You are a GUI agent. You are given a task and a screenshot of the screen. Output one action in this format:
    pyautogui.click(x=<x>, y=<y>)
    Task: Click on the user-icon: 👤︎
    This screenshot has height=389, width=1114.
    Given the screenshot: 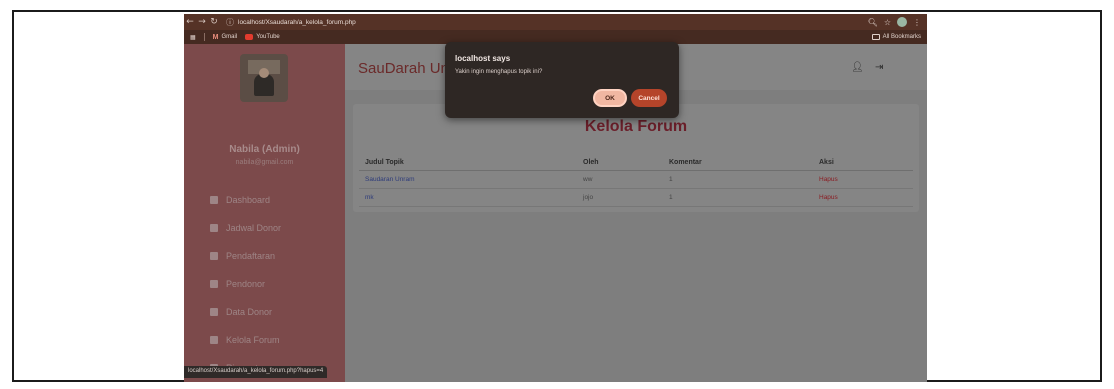 What is the action you would take?
    pyautogui.click(x=857, y=67)
    